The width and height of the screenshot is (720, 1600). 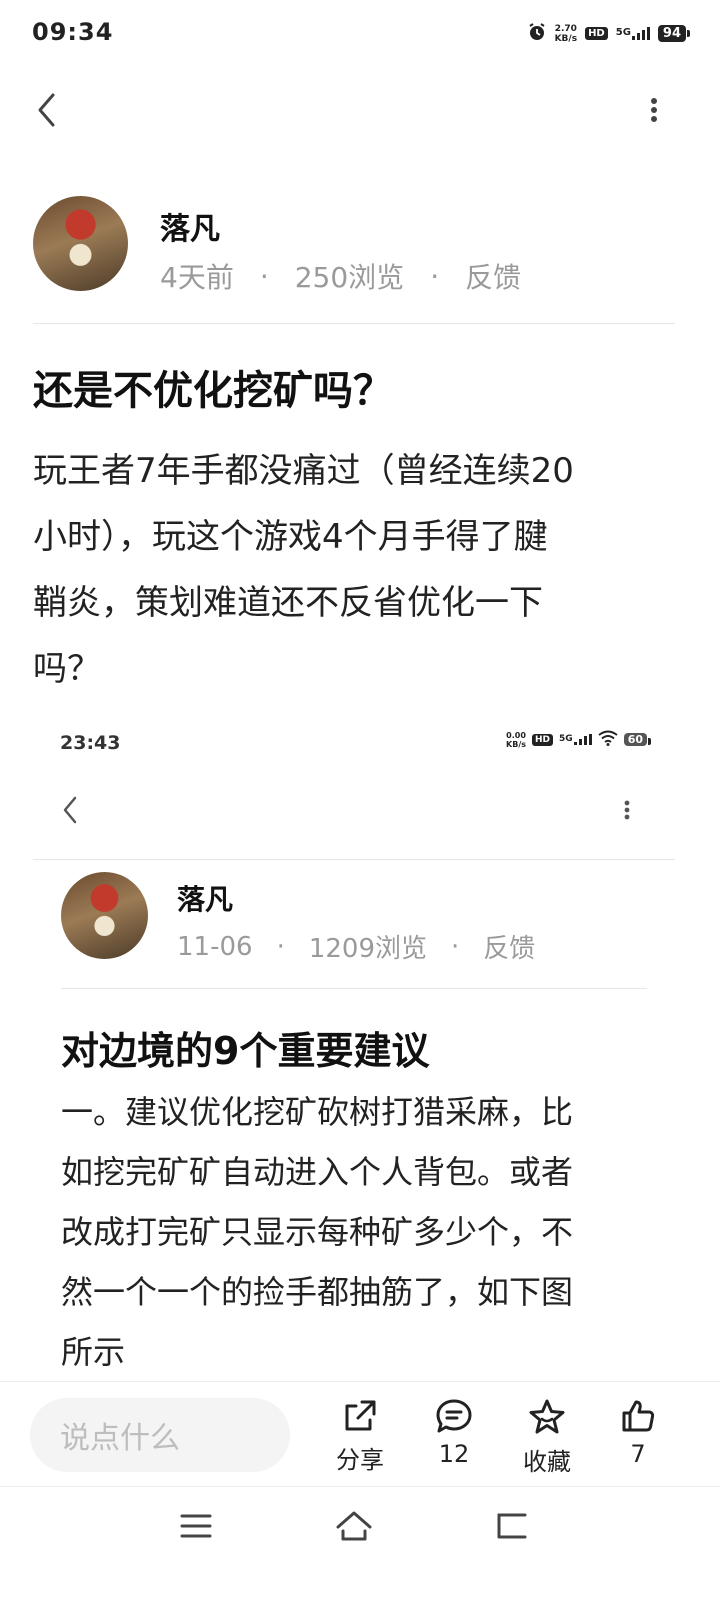 I want to click on embedded-back-button, so click(x=70, y=810).